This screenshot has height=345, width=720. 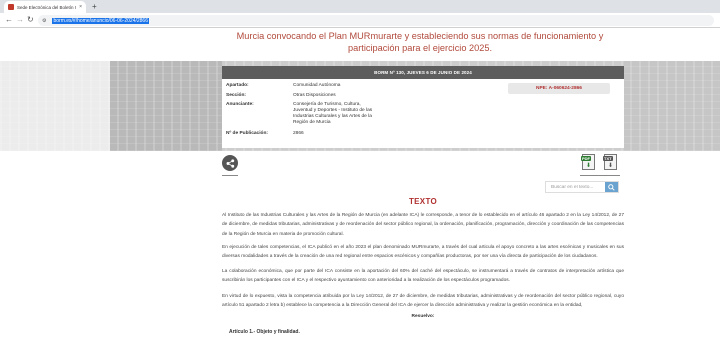 I want to click on site-info-icon: ⚙, so click(x=44, y=21).